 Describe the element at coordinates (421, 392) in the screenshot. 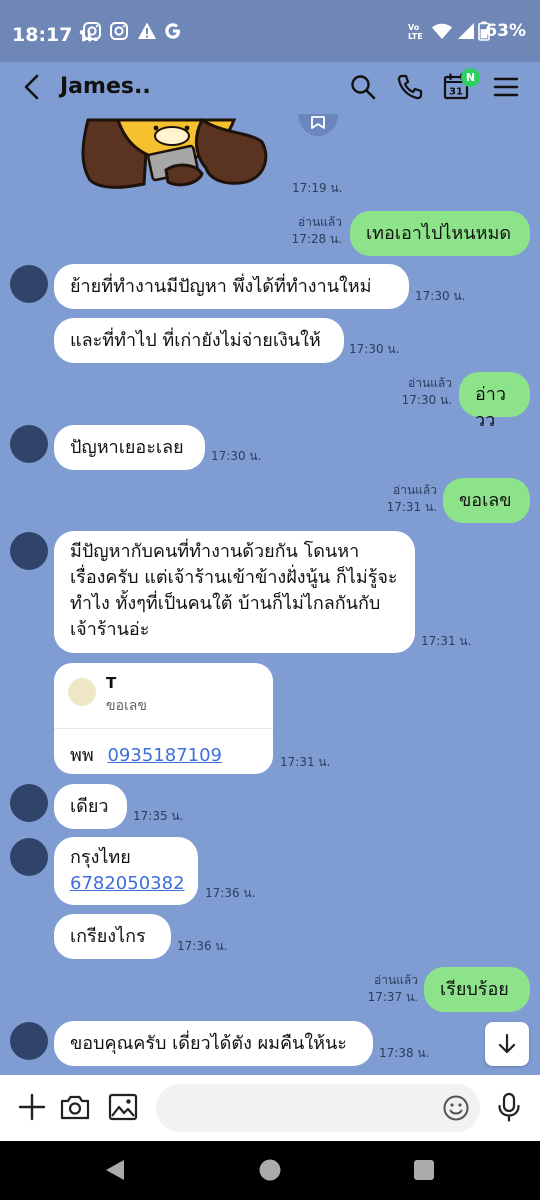

I see `message-meta: อ่านแล้ว 17:30 น.` at that location.